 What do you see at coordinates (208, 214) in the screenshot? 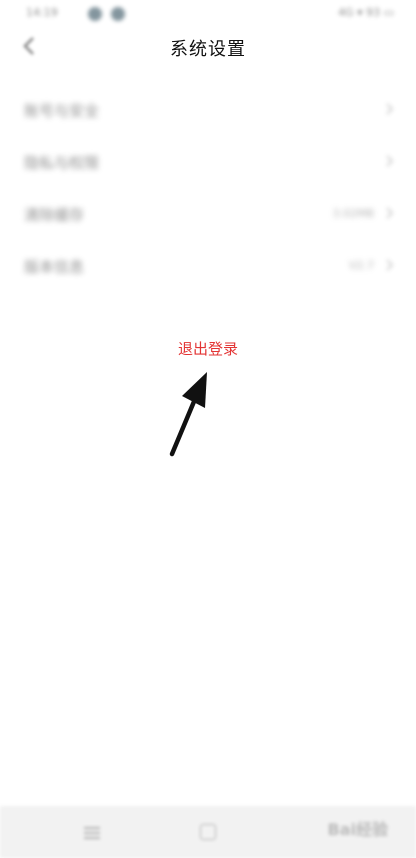
I see `settings-item-clear-cache: 清除缓存 3.02MB` at bounding box center [208, 214].